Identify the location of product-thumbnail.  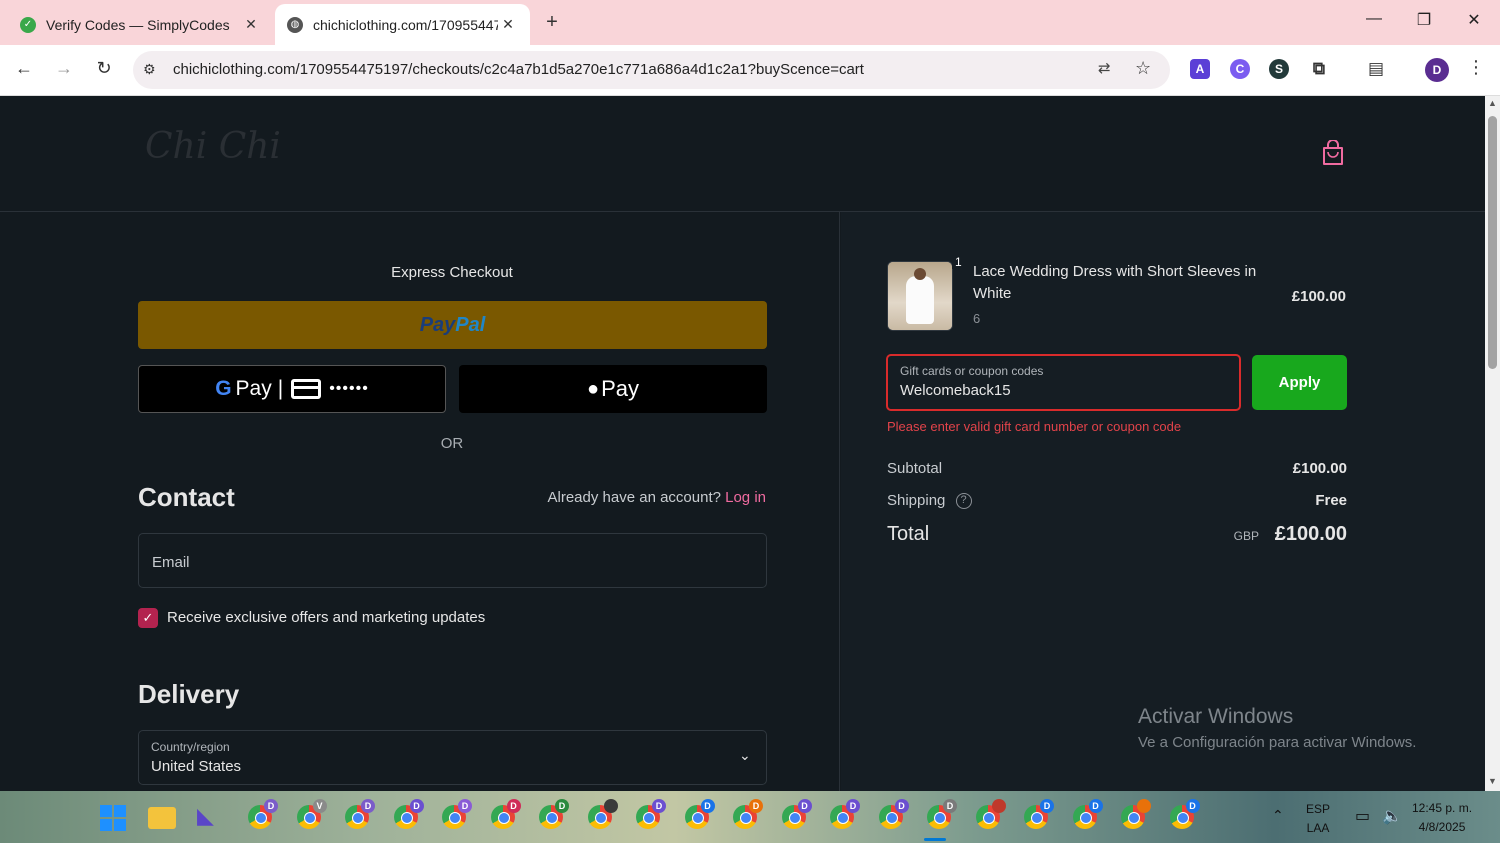
(920, 296).